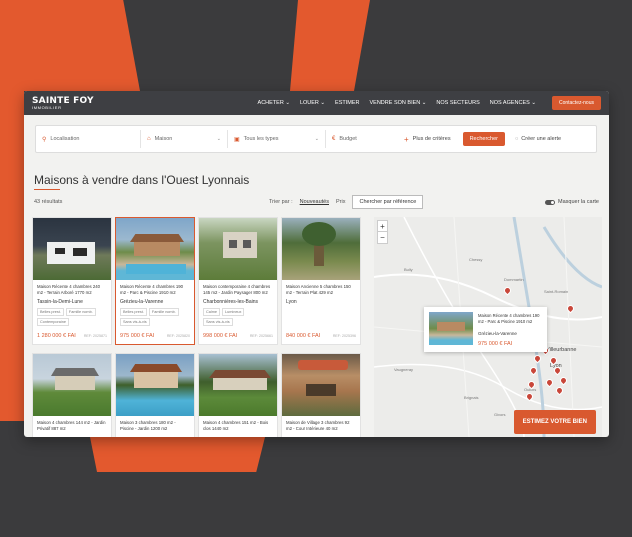  I want to click on nav-vendre: VENDRE SON BIEN ⌄, so click(398, 103).